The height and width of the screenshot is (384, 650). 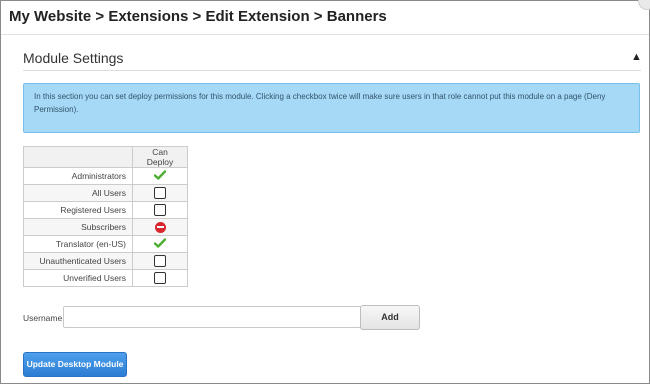 What do you see at coordinates (636, 57) in the screenshot?
I see `collapse-chevron-icon: ▲` at bounding box center [636, 57].